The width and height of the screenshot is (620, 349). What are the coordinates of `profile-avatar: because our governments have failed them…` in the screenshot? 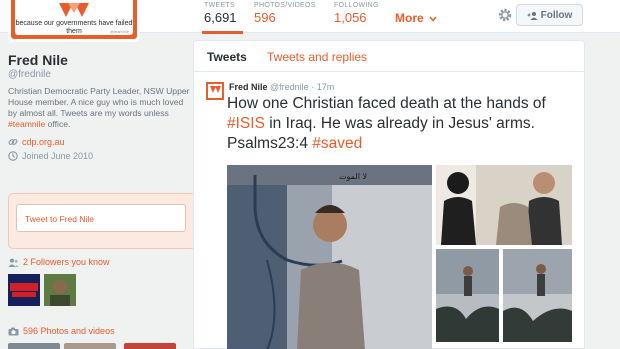 It's located at (74, 21).